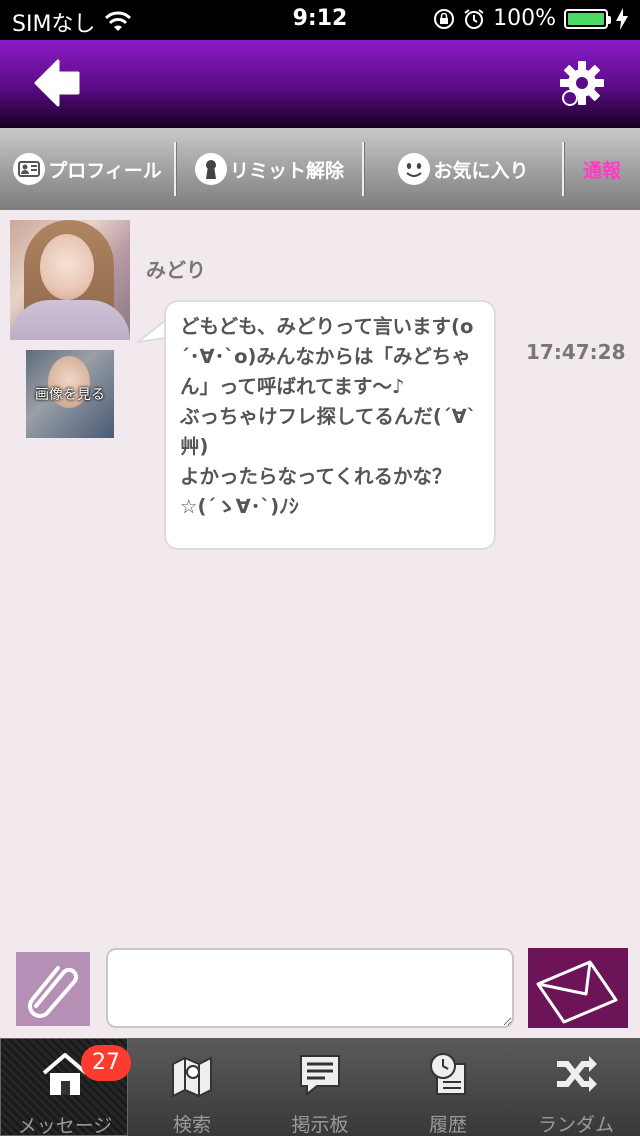 Image resolution: width=640 pixels, height=1136 pixels. Describe the element at coordinates (192, 1077) in the screenshot. I see `map-search-icon` at that location.